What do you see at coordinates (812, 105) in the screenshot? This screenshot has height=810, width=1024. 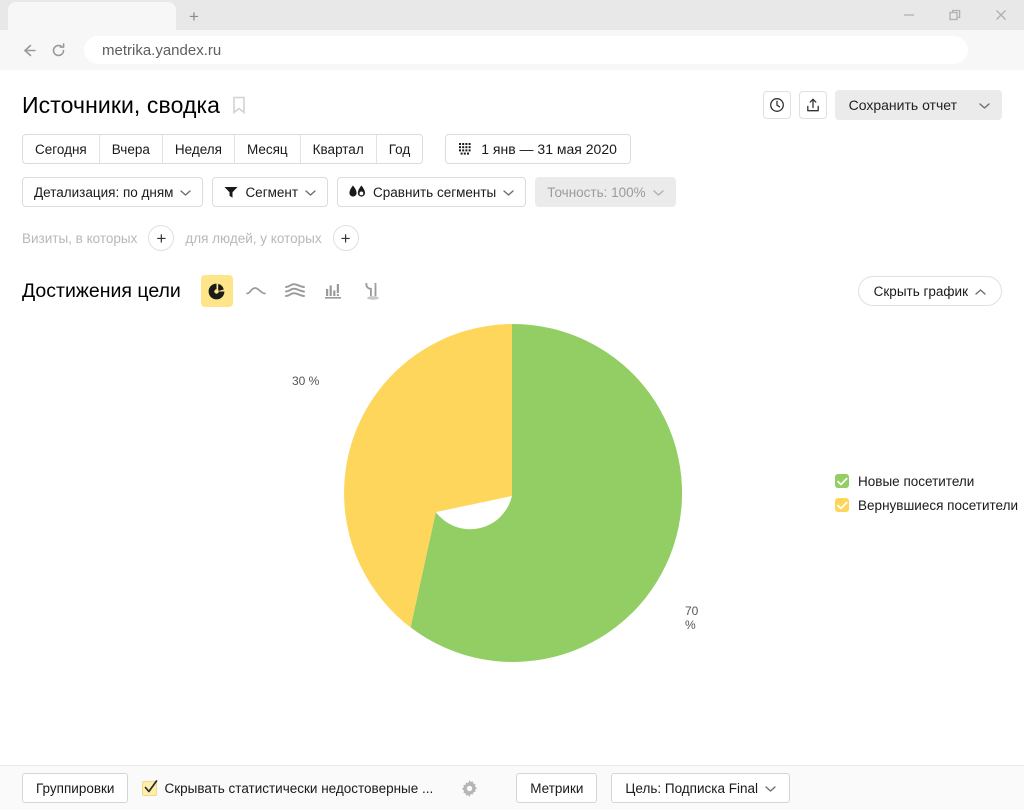 I see `share-upload-icon` at bounding box center [812, 105].